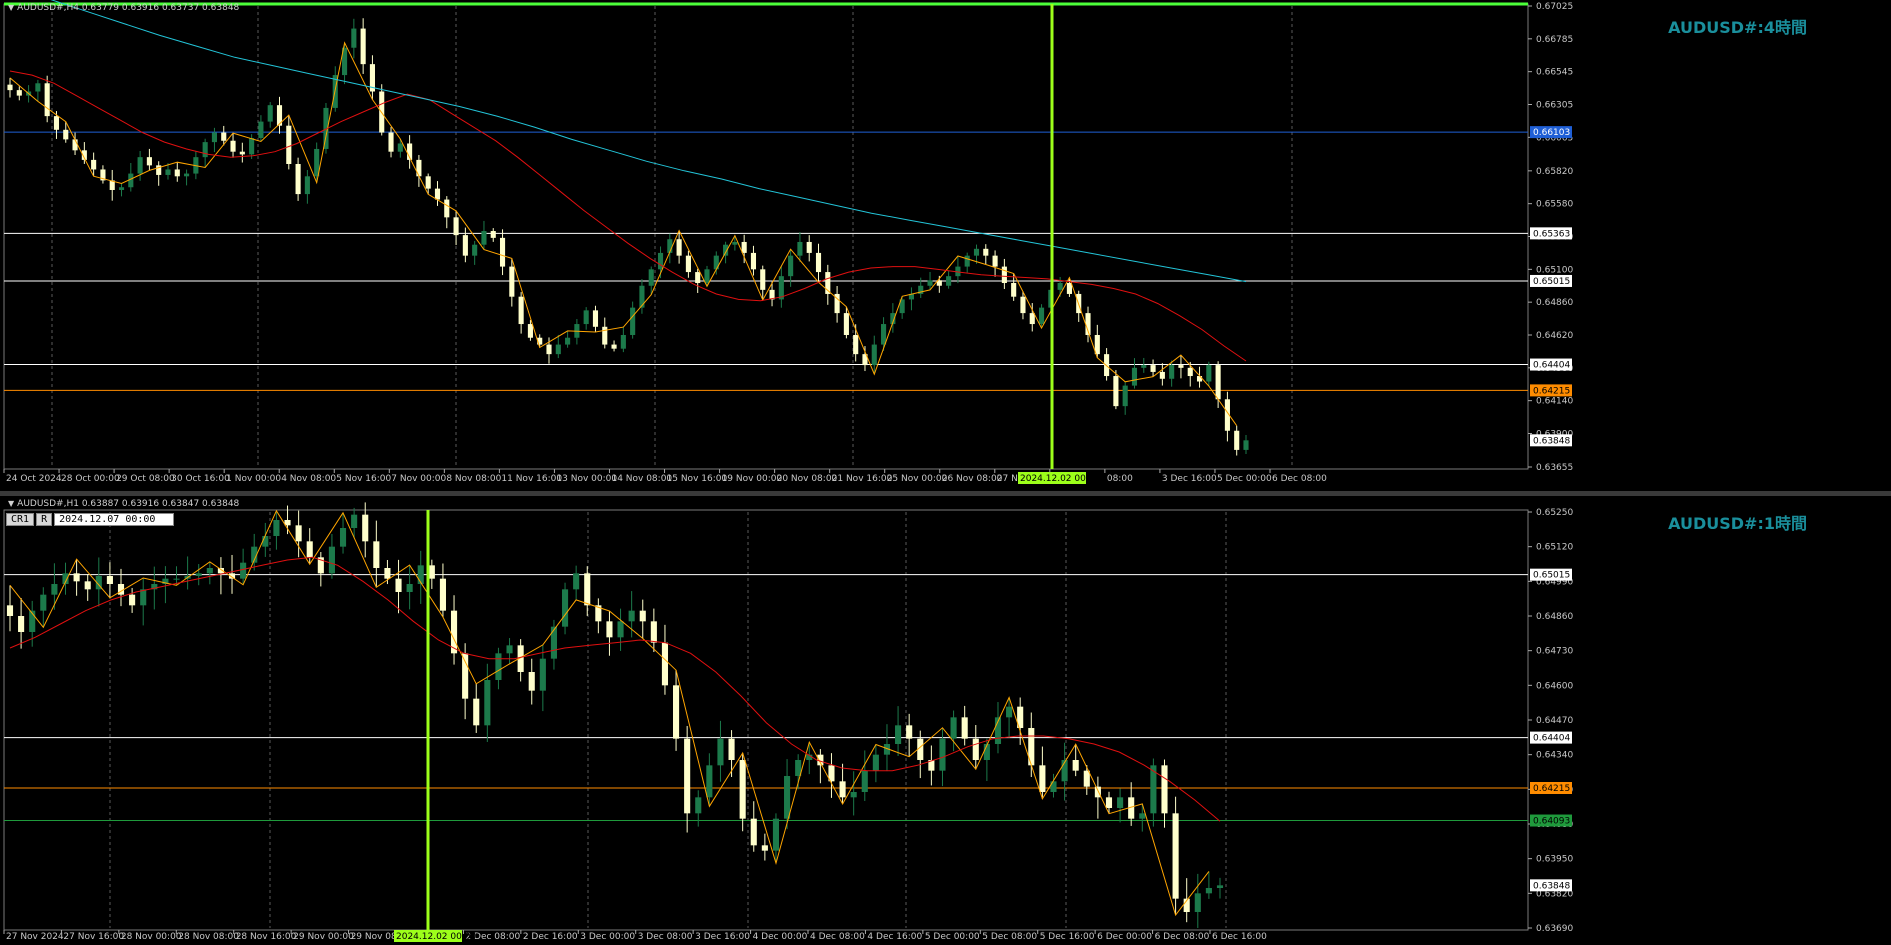 The image size is (1891, 945). What do you see at coordinates (34, 479) in the screenshot?
I see `x-tick-label: 24 Oct 2024` at bounding box center [34, 479].